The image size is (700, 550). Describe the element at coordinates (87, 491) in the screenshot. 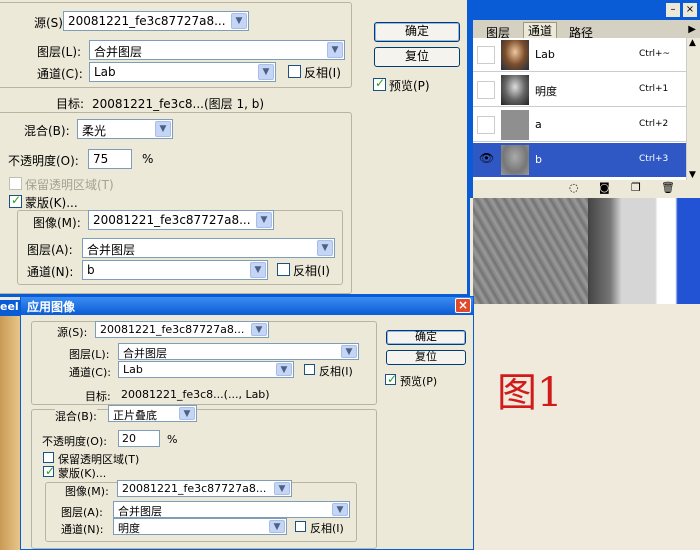

I see `mask-image-label: 图像(M):` at that location.